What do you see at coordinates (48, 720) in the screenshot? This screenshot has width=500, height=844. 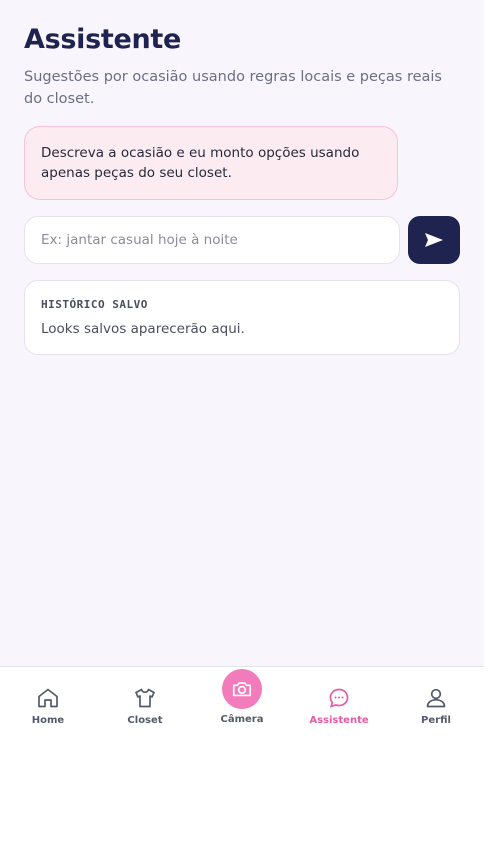 I see `nav-label-home: Home` at bounding box center [48, 720].